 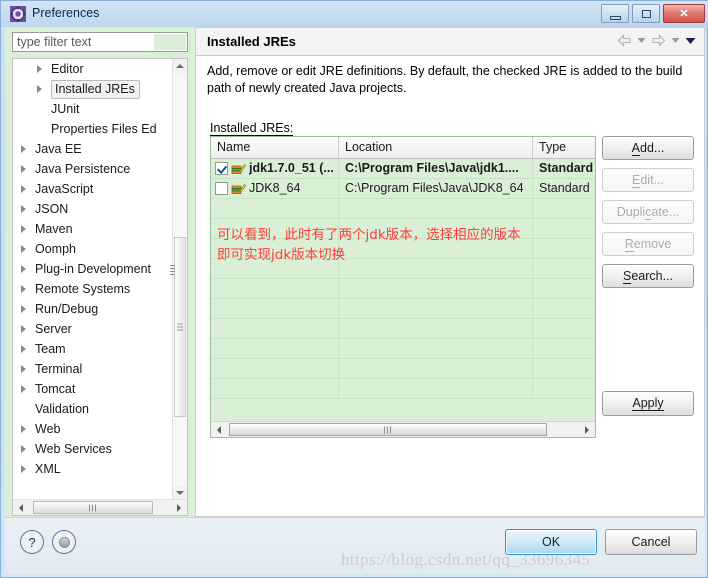 I want to click on tree-horizontal-scrollbar, so click(x=100, y=507).